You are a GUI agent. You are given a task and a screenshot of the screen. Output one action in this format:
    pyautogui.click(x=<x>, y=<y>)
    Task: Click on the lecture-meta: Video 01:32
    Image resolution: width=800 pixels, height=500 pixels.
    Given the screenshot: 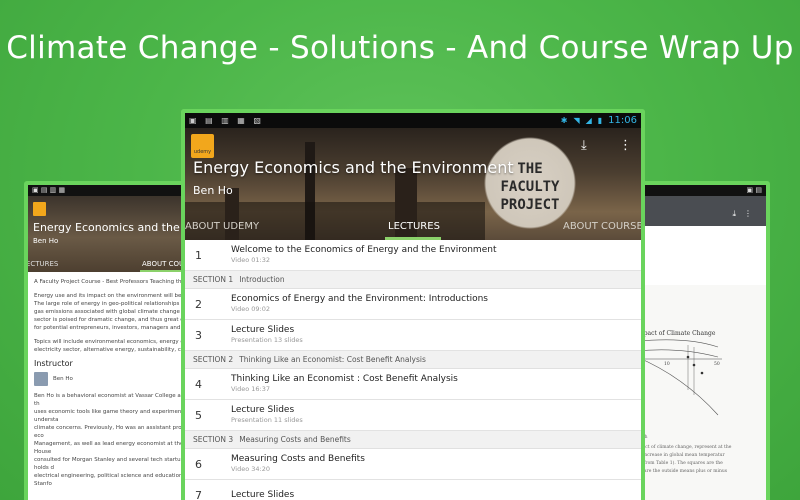 What is the action you would take?
    pyautogui.click(x=251, y=260)
    